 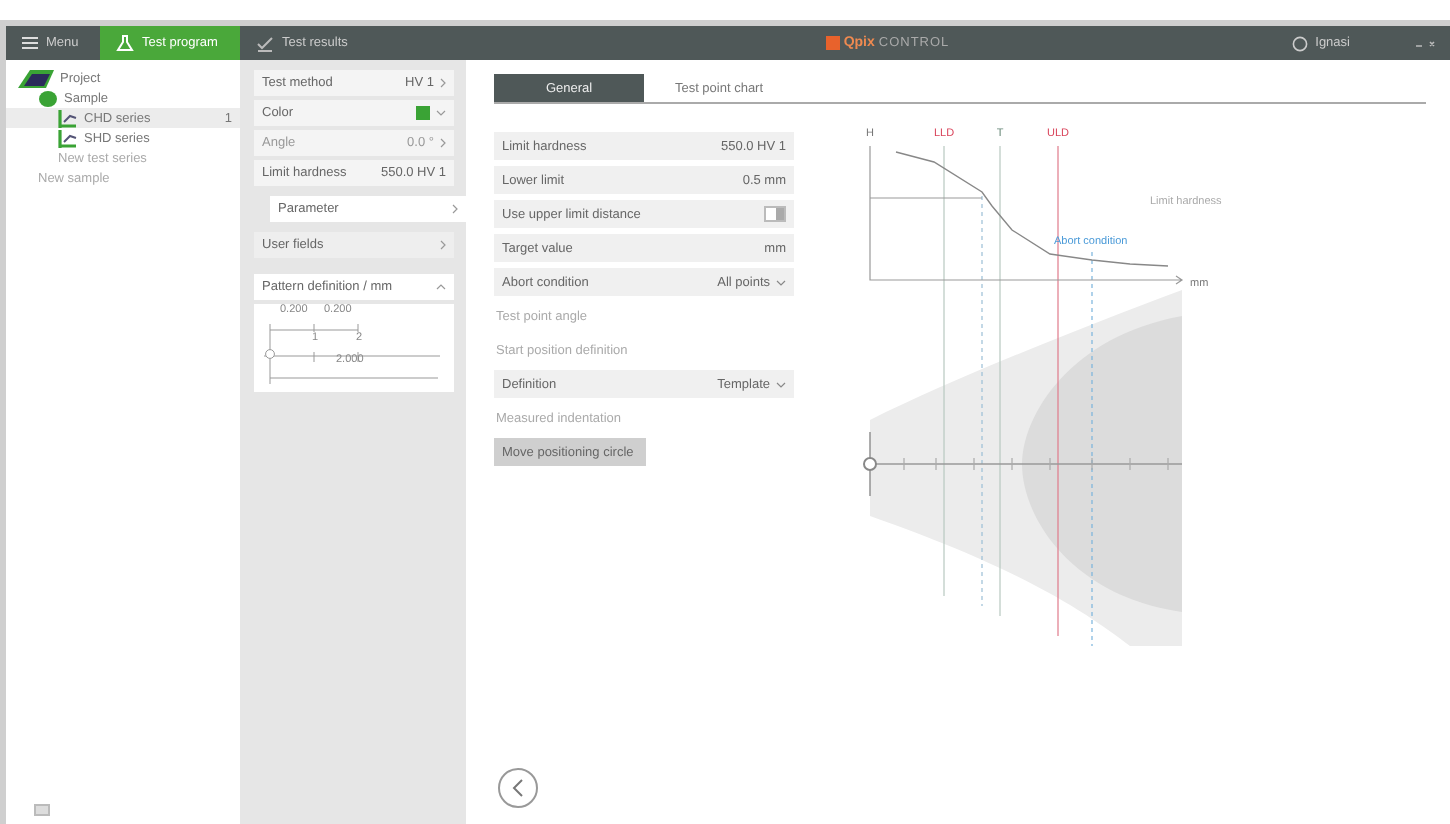 What do you see at coordinates (1299, 43) in the screenshot?
I see `user-icon` at bounding box center [1299, 43].